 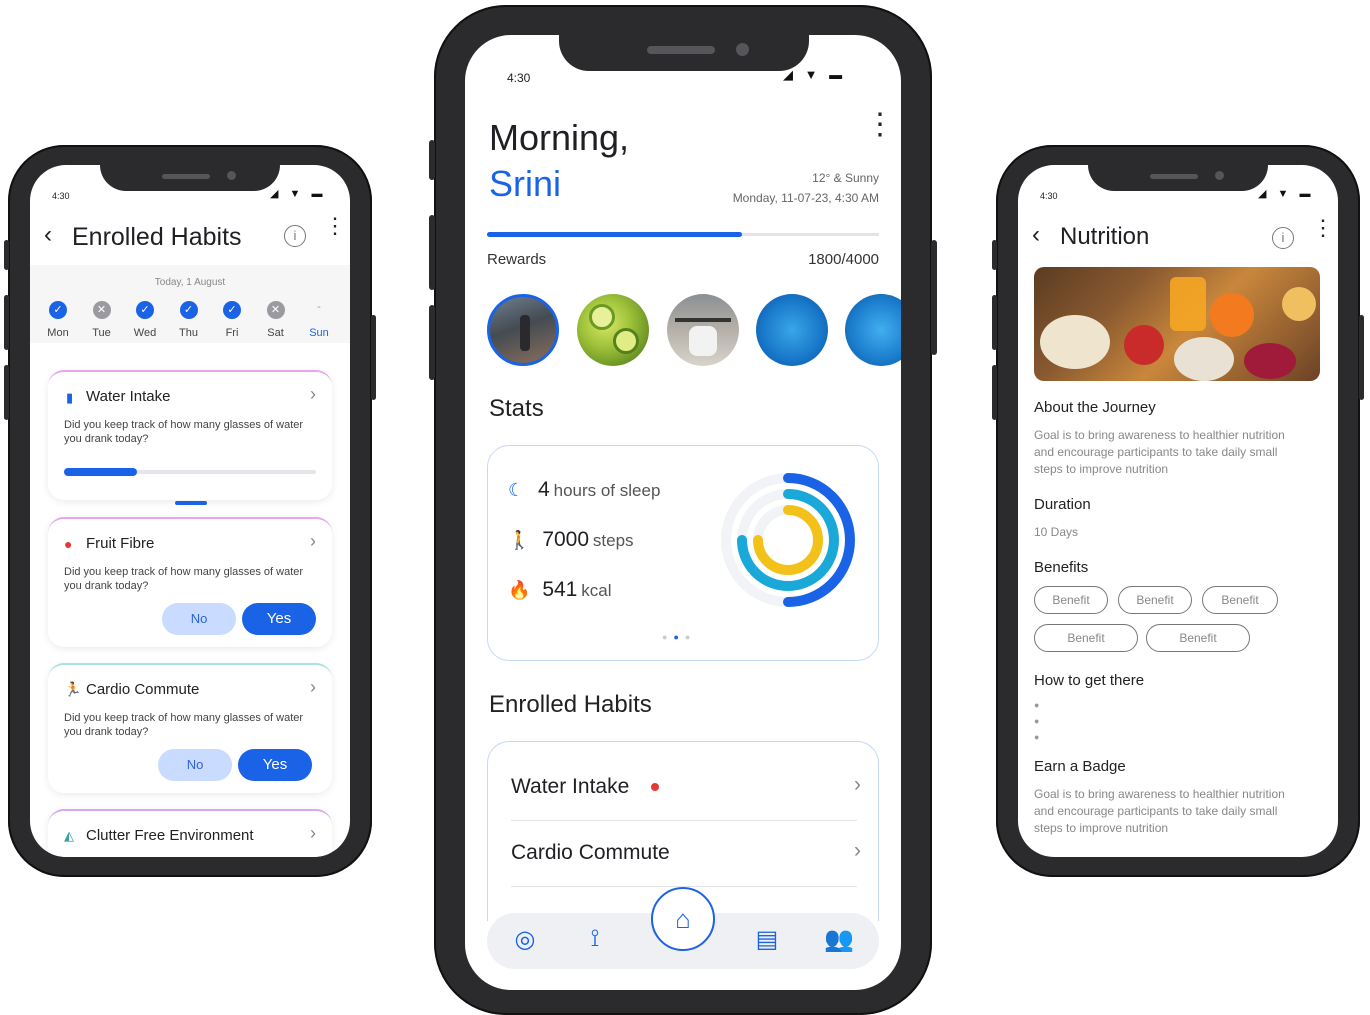 I want to click on list-icon: ▤, so click(x=767, y=939).